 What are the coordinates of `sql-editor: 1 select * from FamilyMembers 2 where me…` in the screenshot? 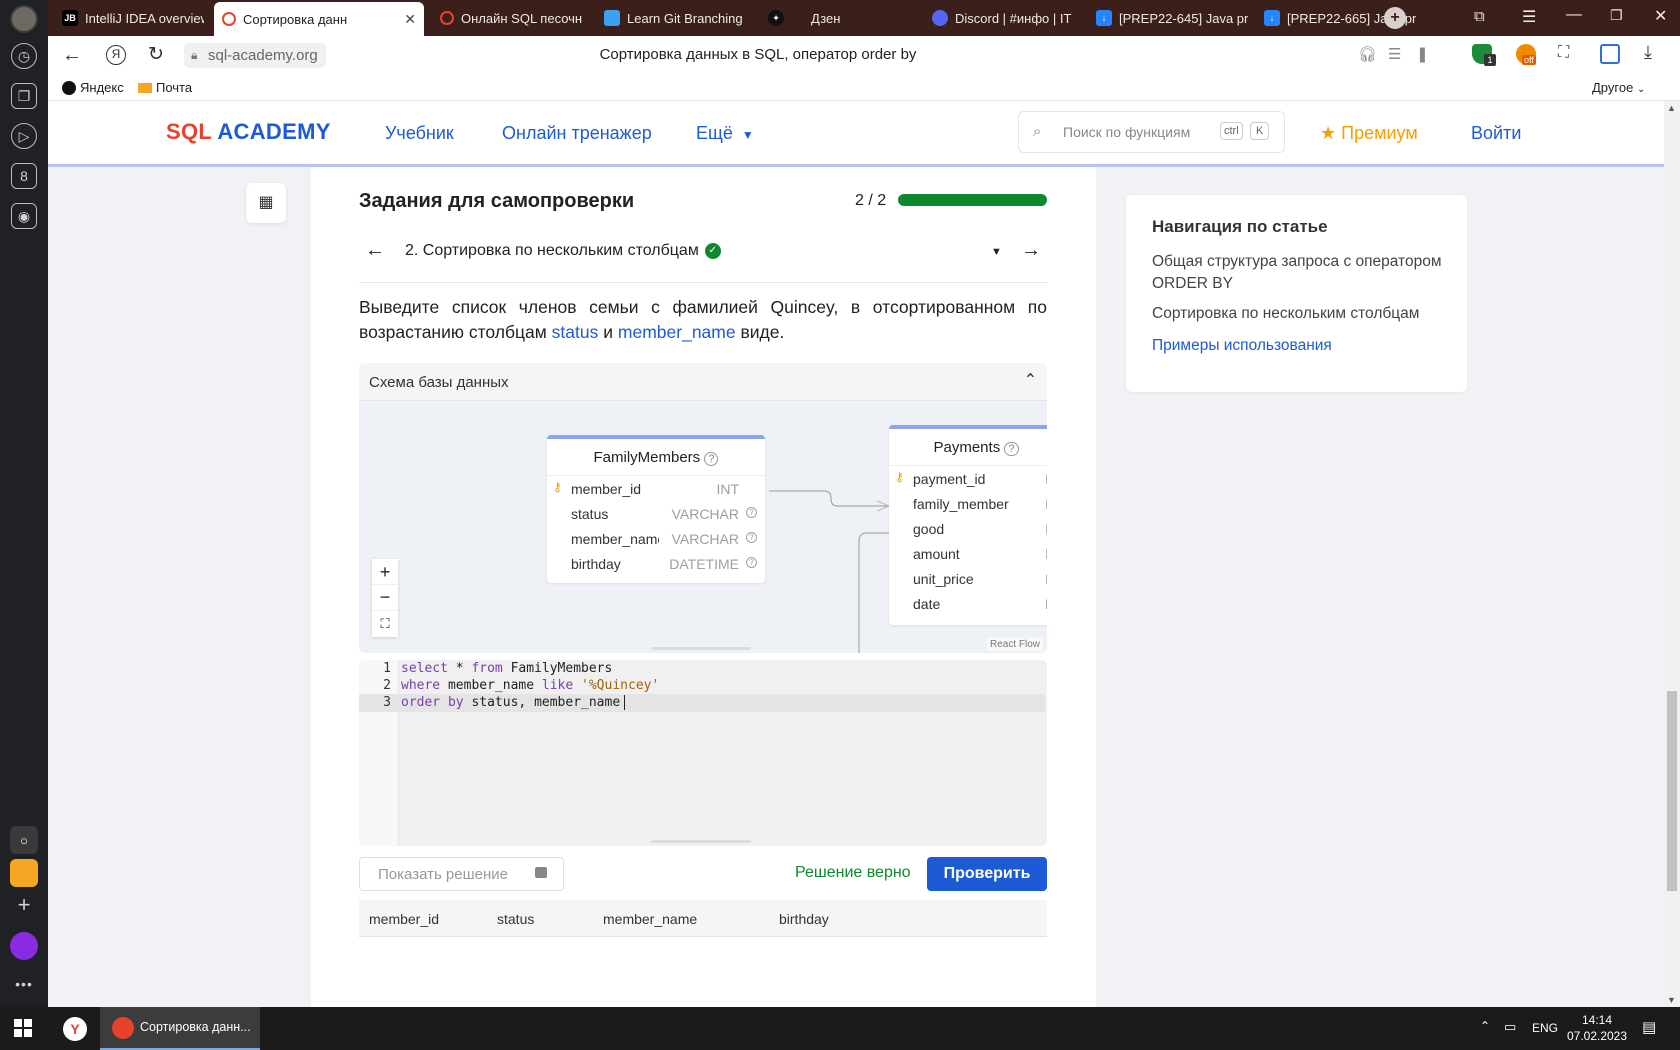 It's located at (703, 753).